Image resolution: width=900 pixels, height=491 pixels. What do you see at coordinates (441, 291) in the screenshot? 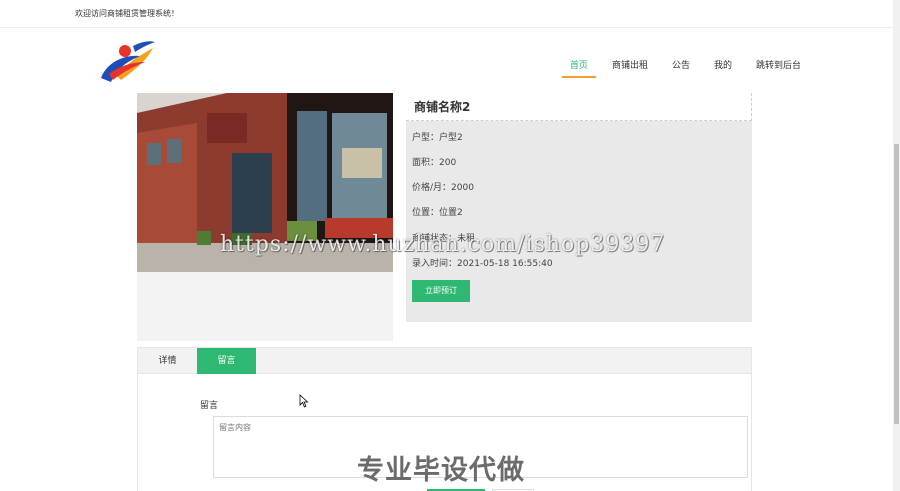
I see `reserve-button: 立即预订` at bounding box center [441, 291].